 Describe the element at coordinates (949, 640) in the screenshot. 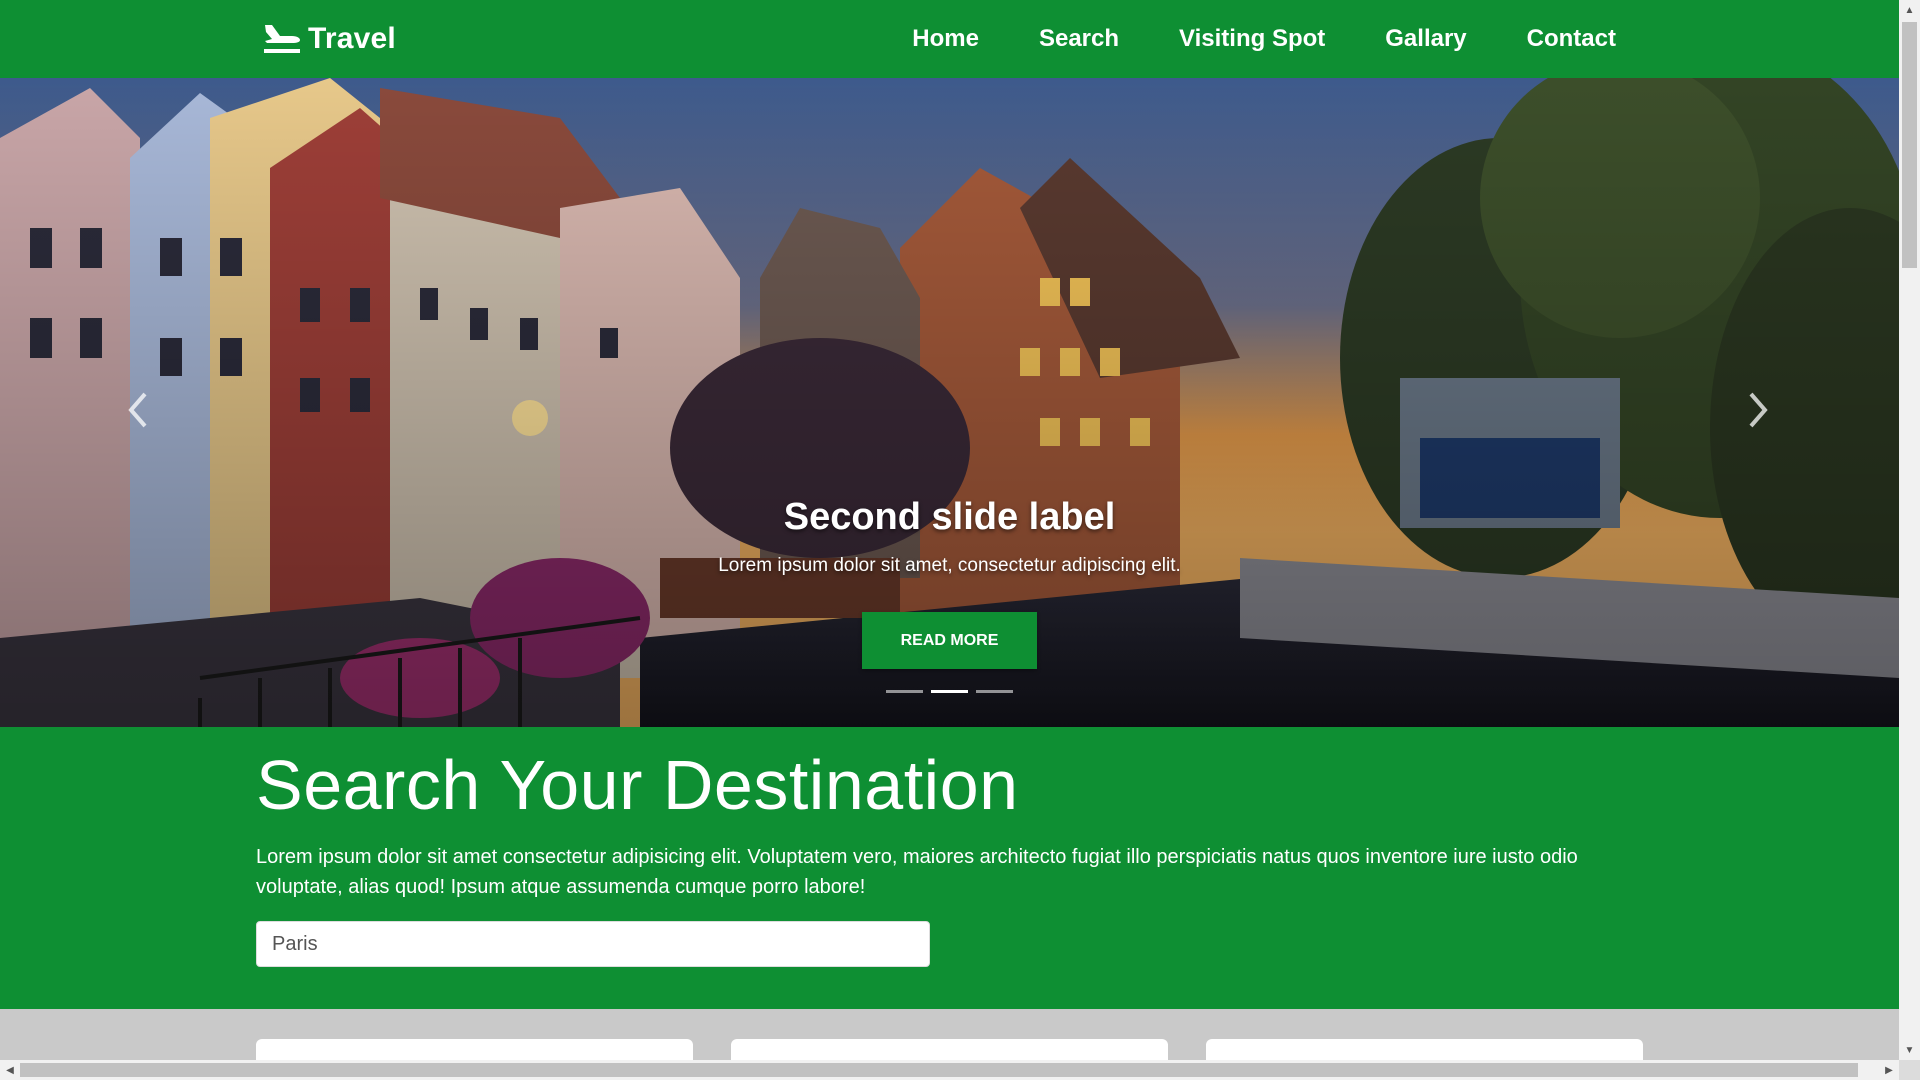

I see `read-more-button: READ MORE` at that location.